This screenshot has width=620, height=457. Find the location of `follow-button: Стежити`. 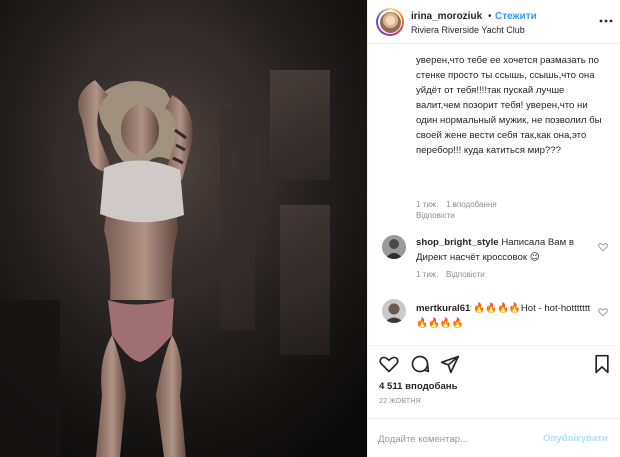

follow-button: Стежити is located at coordinates (516, 16).